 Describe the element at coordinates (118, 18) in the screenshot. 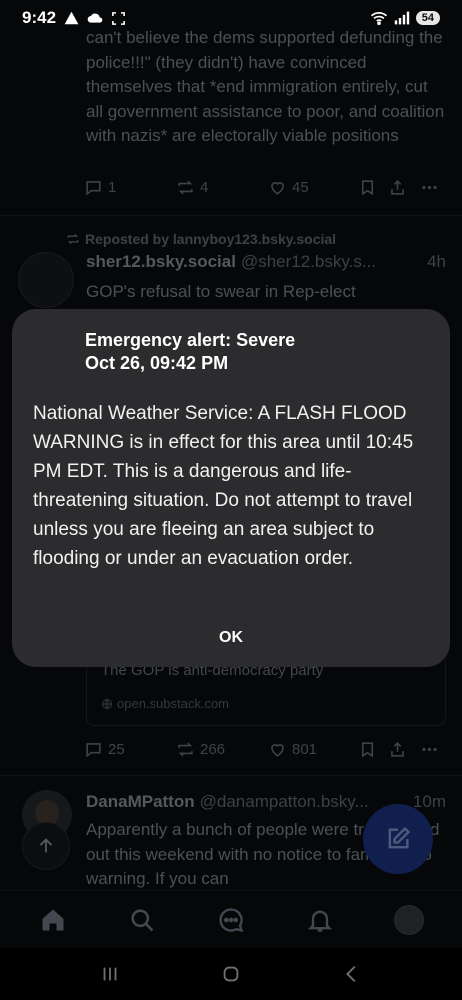

I see `screenshot-icon` at that location.